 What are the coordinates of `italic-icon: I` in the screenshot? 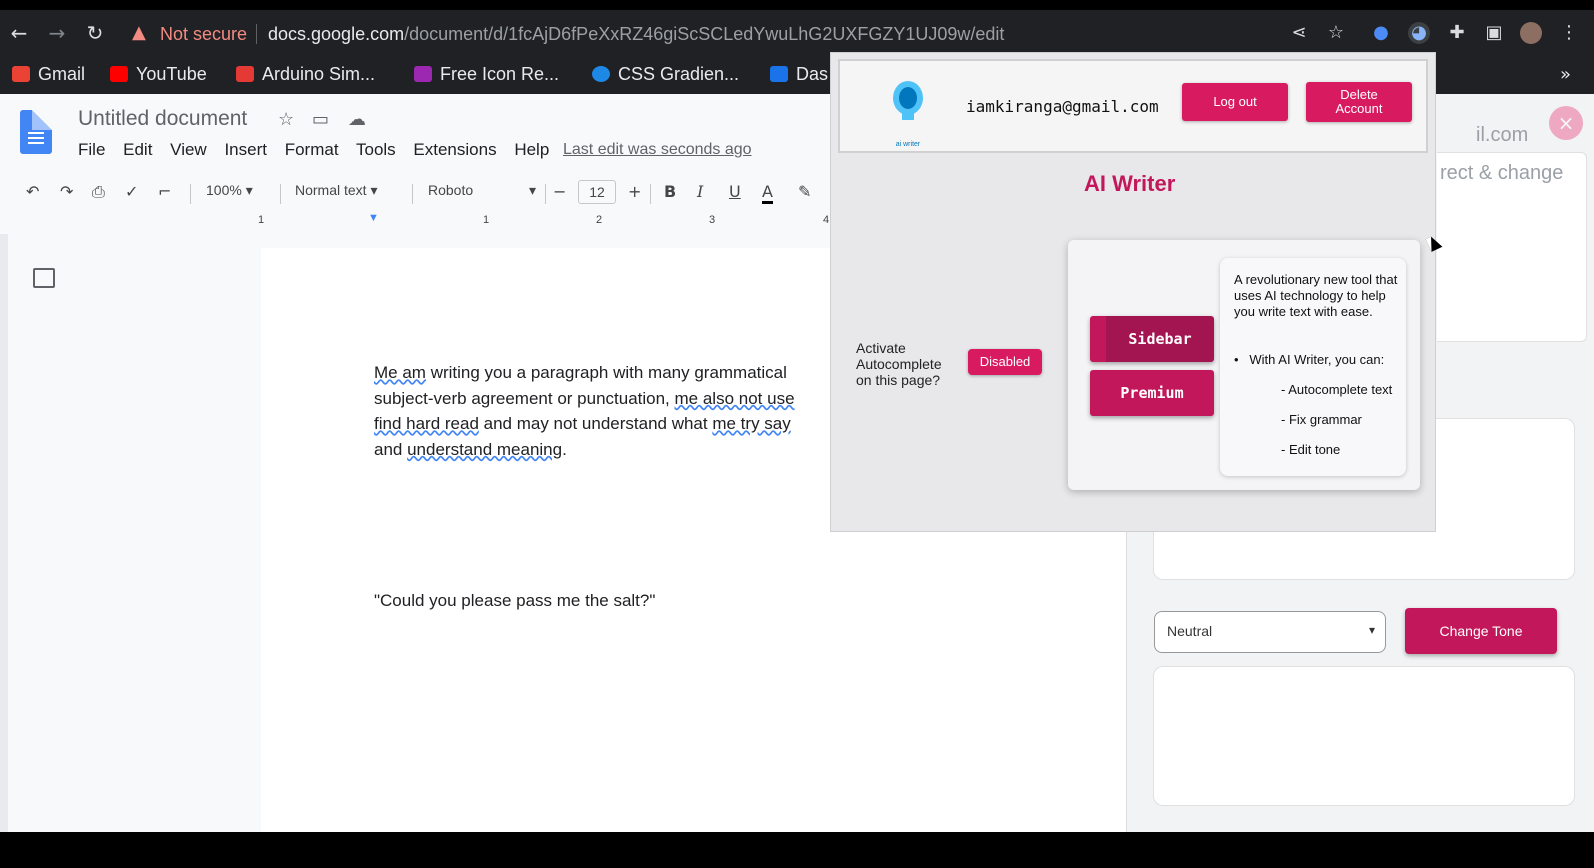 It's located at (700, 191).